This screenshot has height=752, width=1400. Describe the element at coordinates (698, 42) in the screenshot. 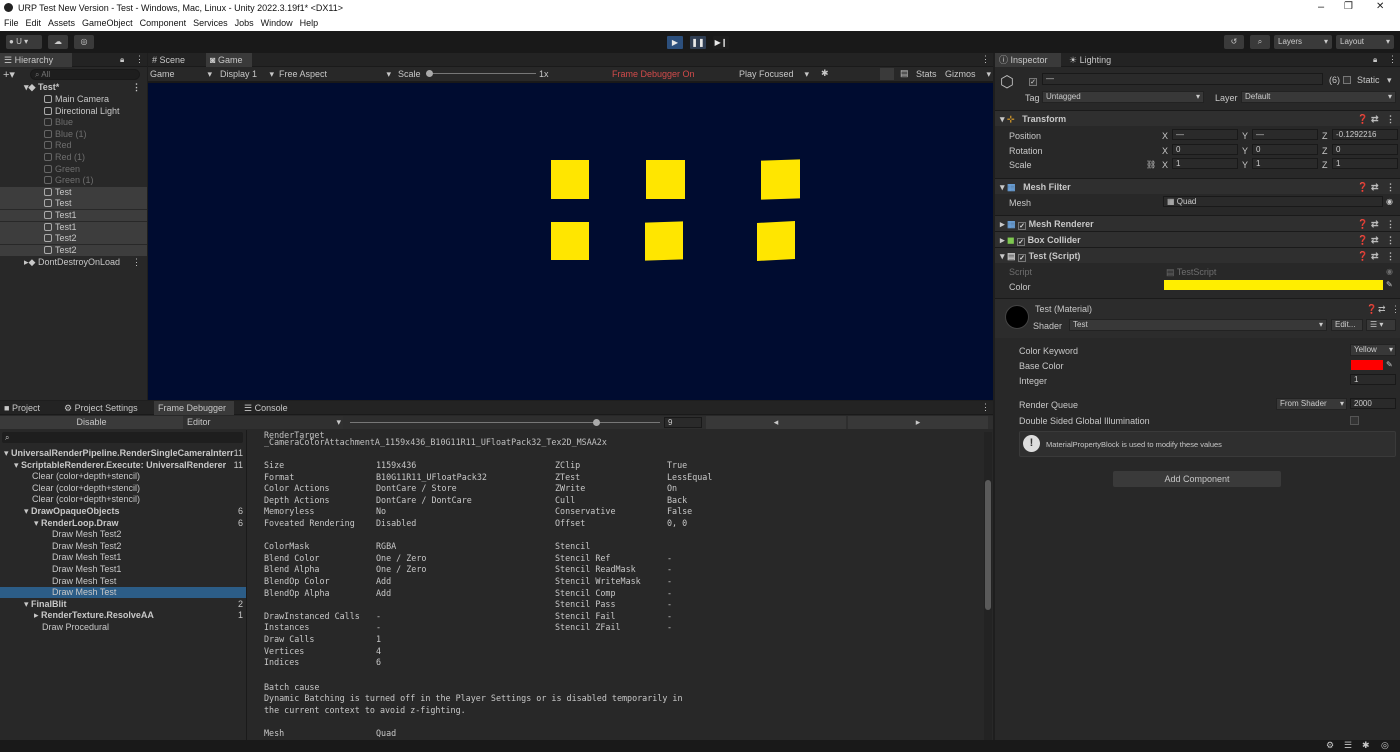

I see `pause-button: ❚❚` at that location.